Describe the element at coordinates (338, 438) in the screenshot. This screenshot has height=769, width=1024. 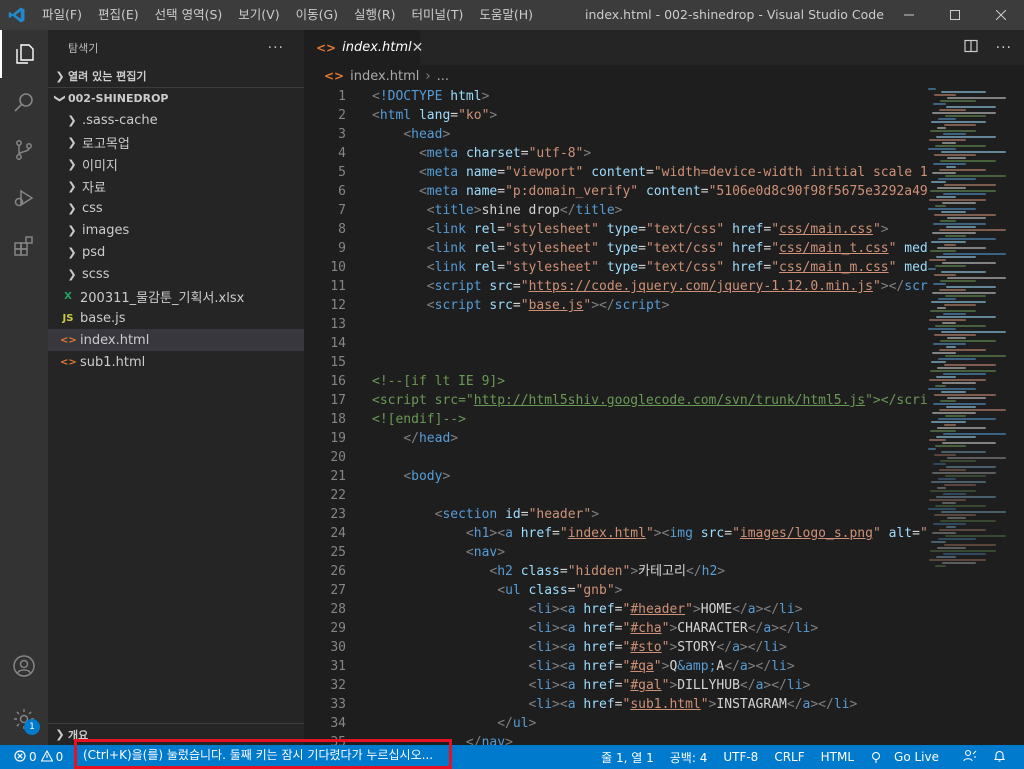
I see `line-number: 19` at that location.